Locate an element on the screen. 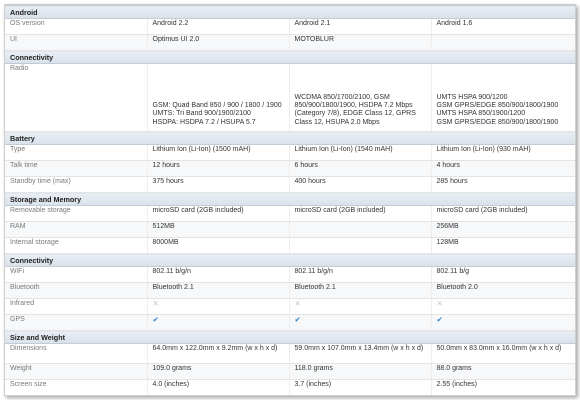 The height and width of the screenshot is (400, 580). table-row: Internal storage 8000MB 128MB is located at coordinates (290, 245).